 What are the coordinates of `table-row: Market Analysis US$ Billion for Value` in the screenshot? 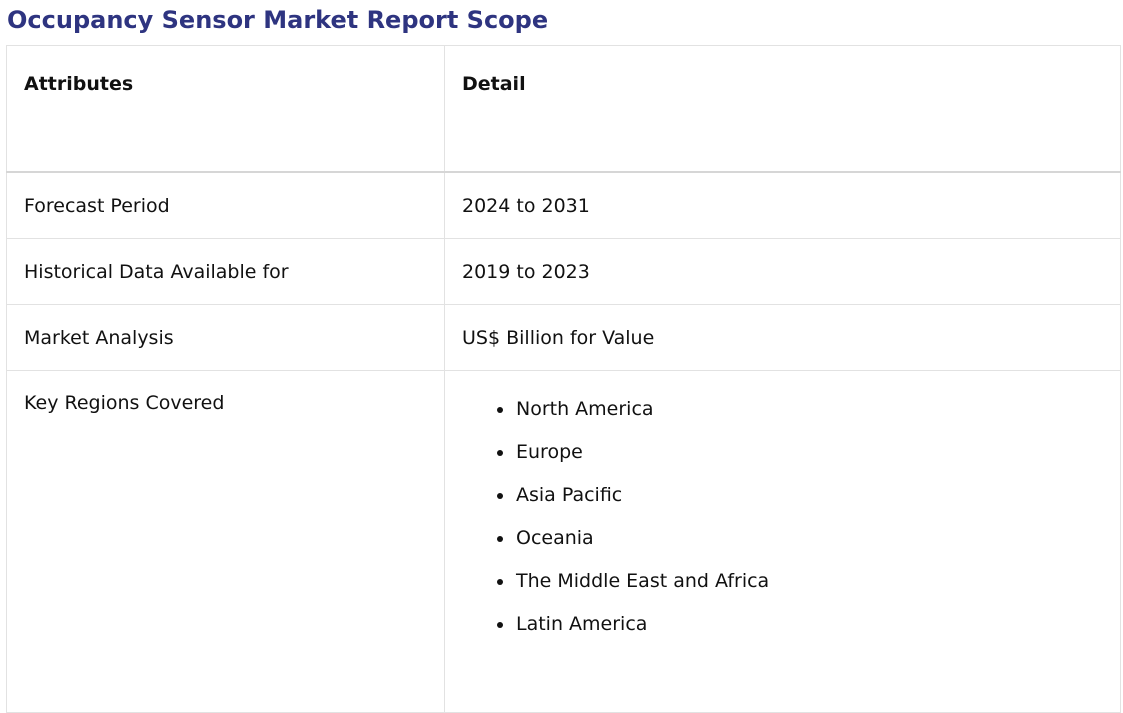 It's located at (563, 337).